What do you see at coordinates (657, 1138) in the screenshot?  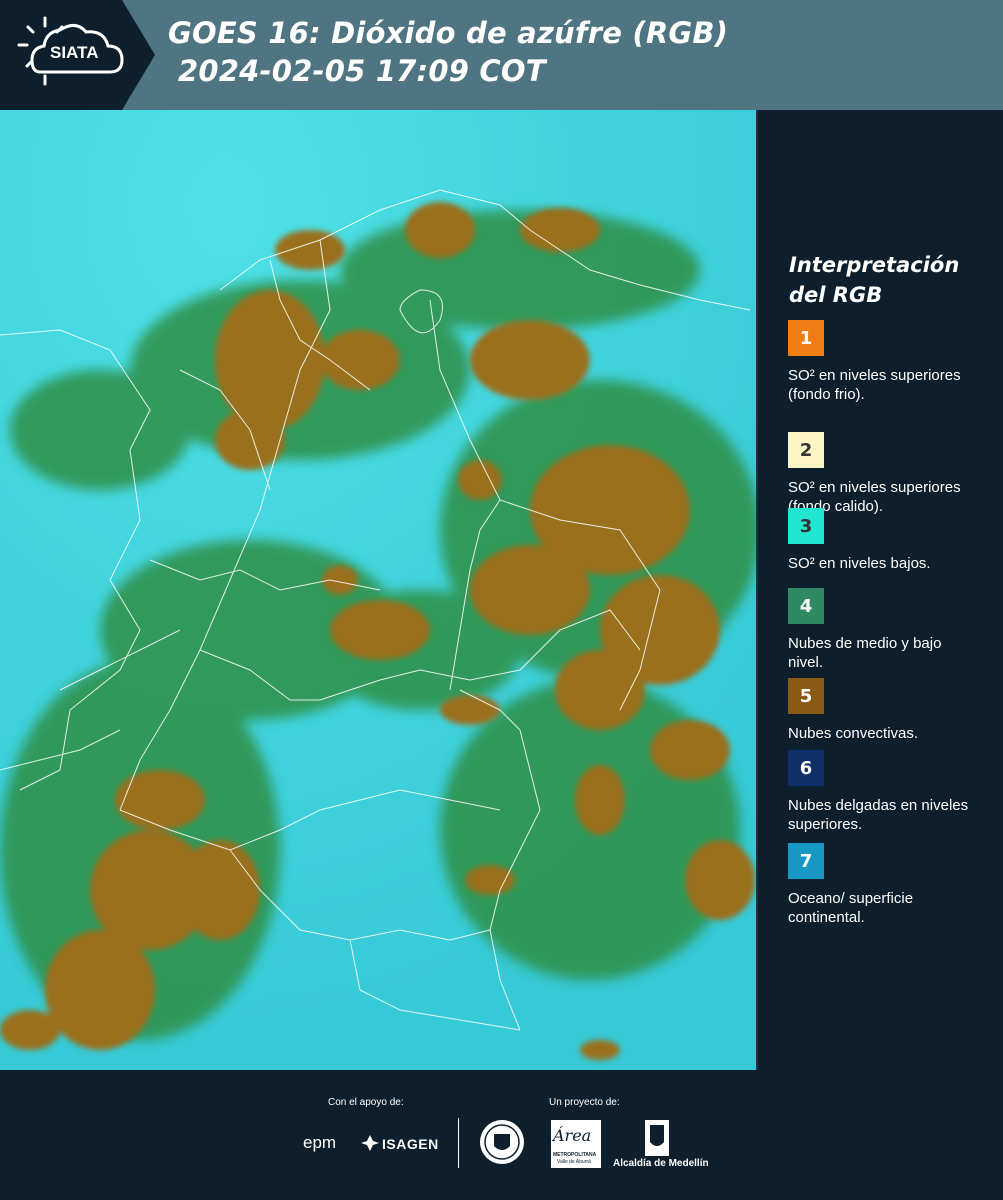 I see `alcaldia-shield-icon` at bounding box center [657, 1138].